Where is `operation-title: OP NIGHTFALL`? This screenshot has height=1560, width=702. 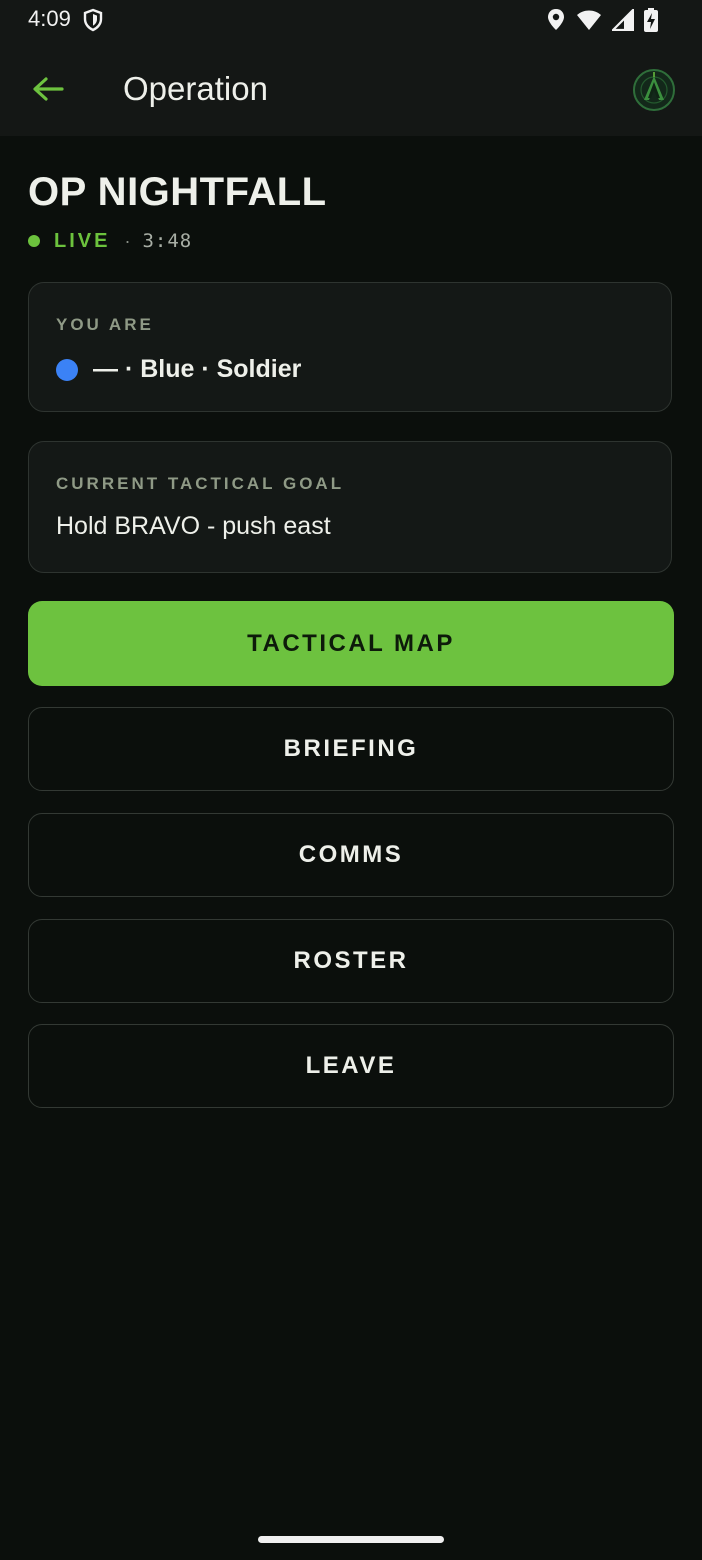
operation-title: OP NIGHTFALL is located at coordinates (177, 192).